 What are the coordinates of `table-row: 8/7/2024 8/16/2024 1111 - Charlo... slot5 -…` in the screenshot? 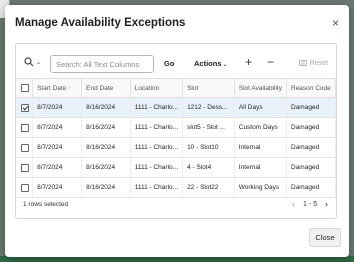 It's located at (176, 127).